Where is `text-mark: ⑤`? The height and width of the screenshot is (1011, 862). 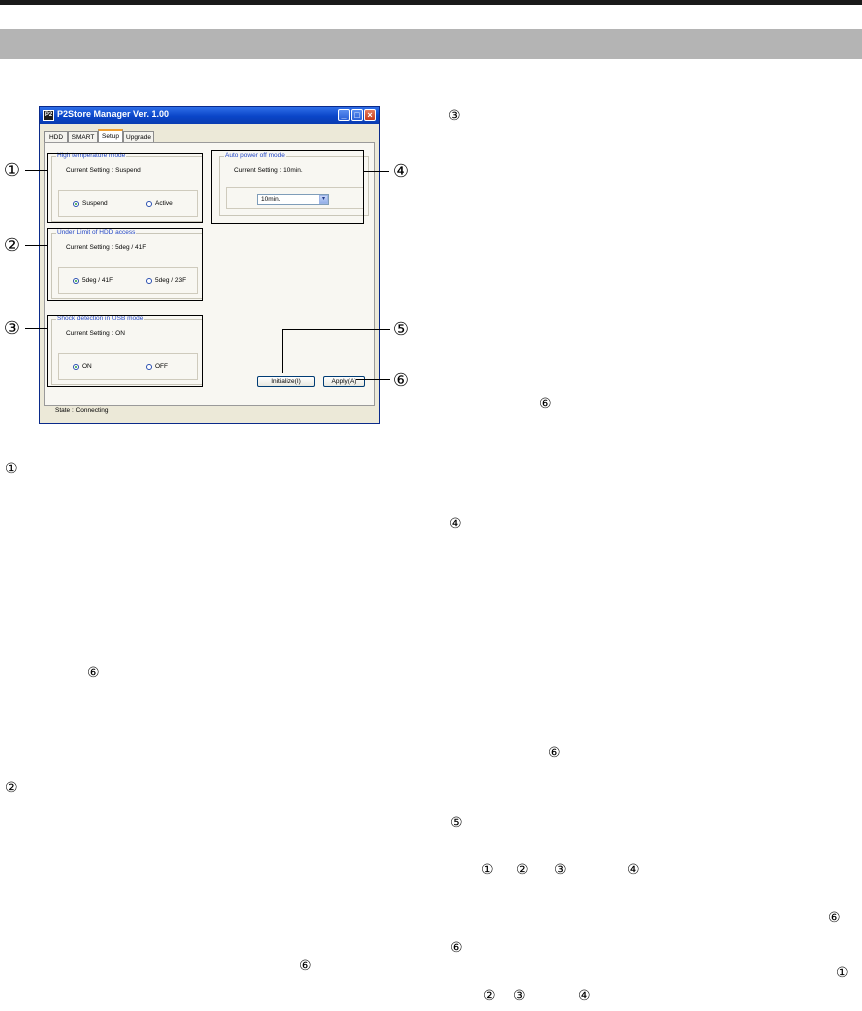
text-mark: ⑤ is located at coordinates (456, 822).